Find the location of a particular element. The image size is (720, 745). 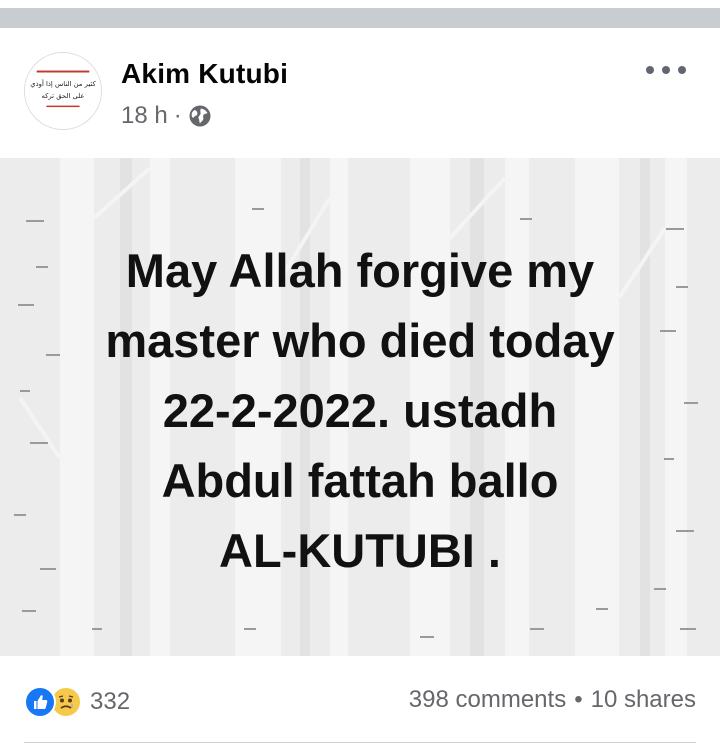

globe-icon is located at coordinates (200, 116).